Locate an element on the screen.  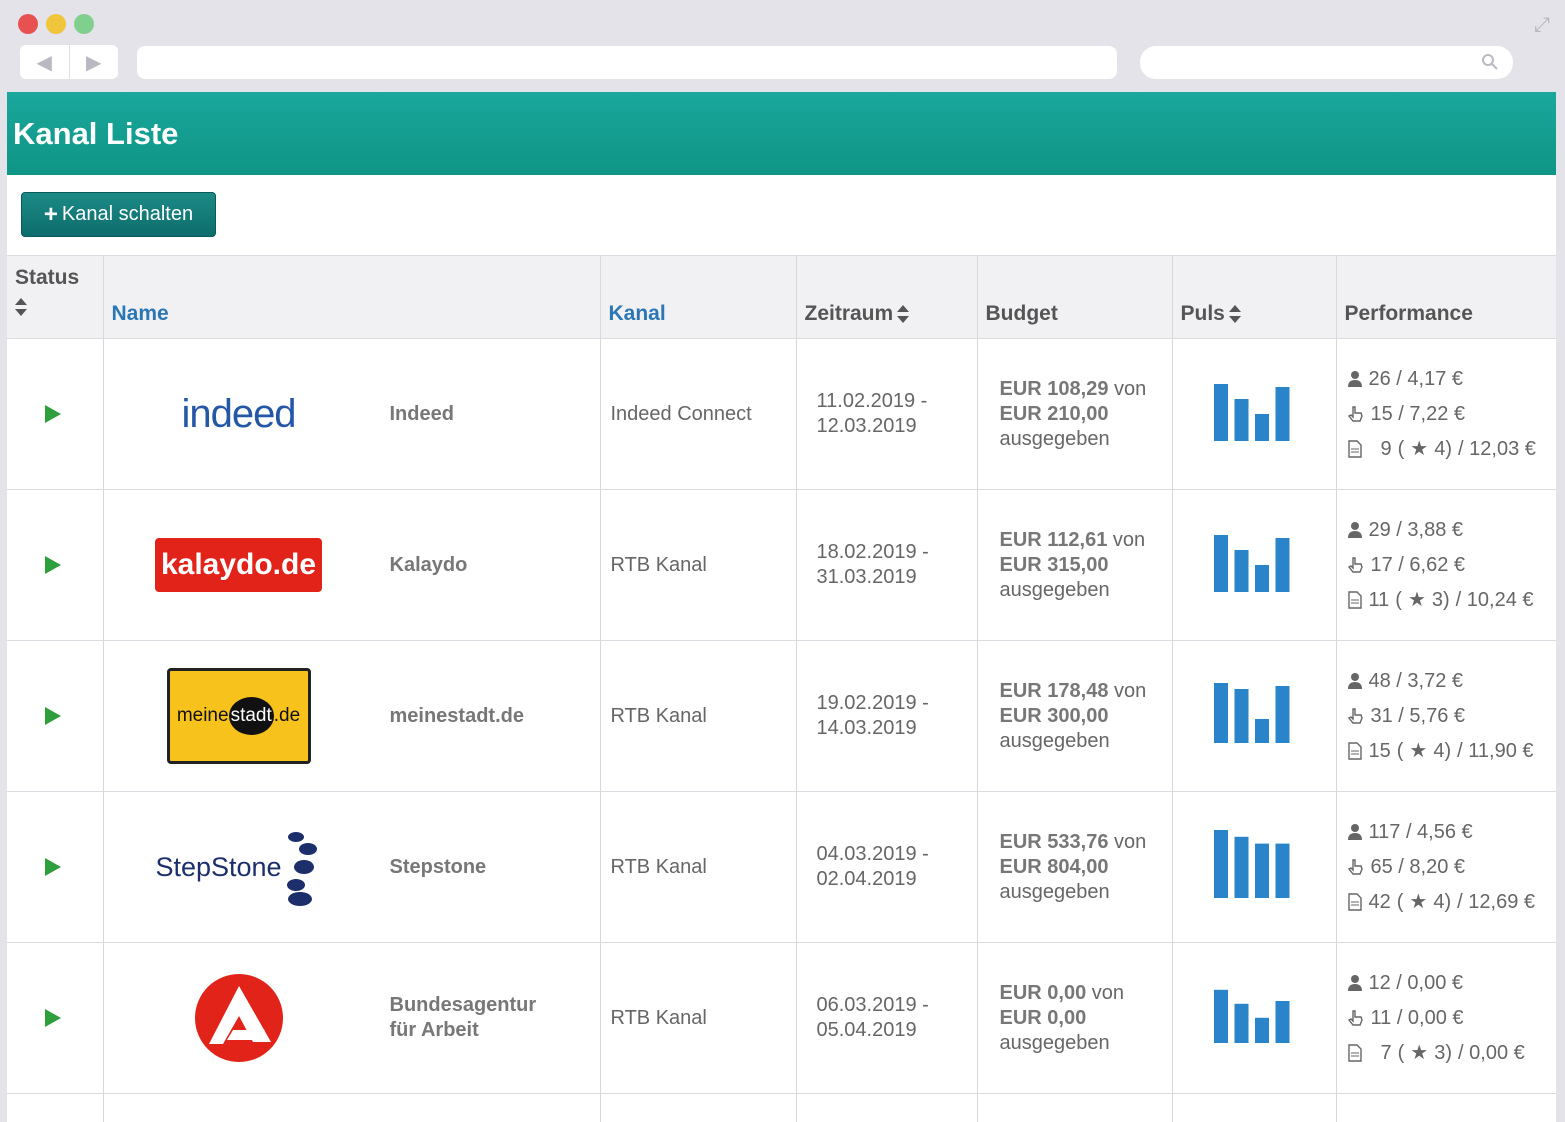
name-cell: StepStone Stepstone is located at coordinates (352, 867).